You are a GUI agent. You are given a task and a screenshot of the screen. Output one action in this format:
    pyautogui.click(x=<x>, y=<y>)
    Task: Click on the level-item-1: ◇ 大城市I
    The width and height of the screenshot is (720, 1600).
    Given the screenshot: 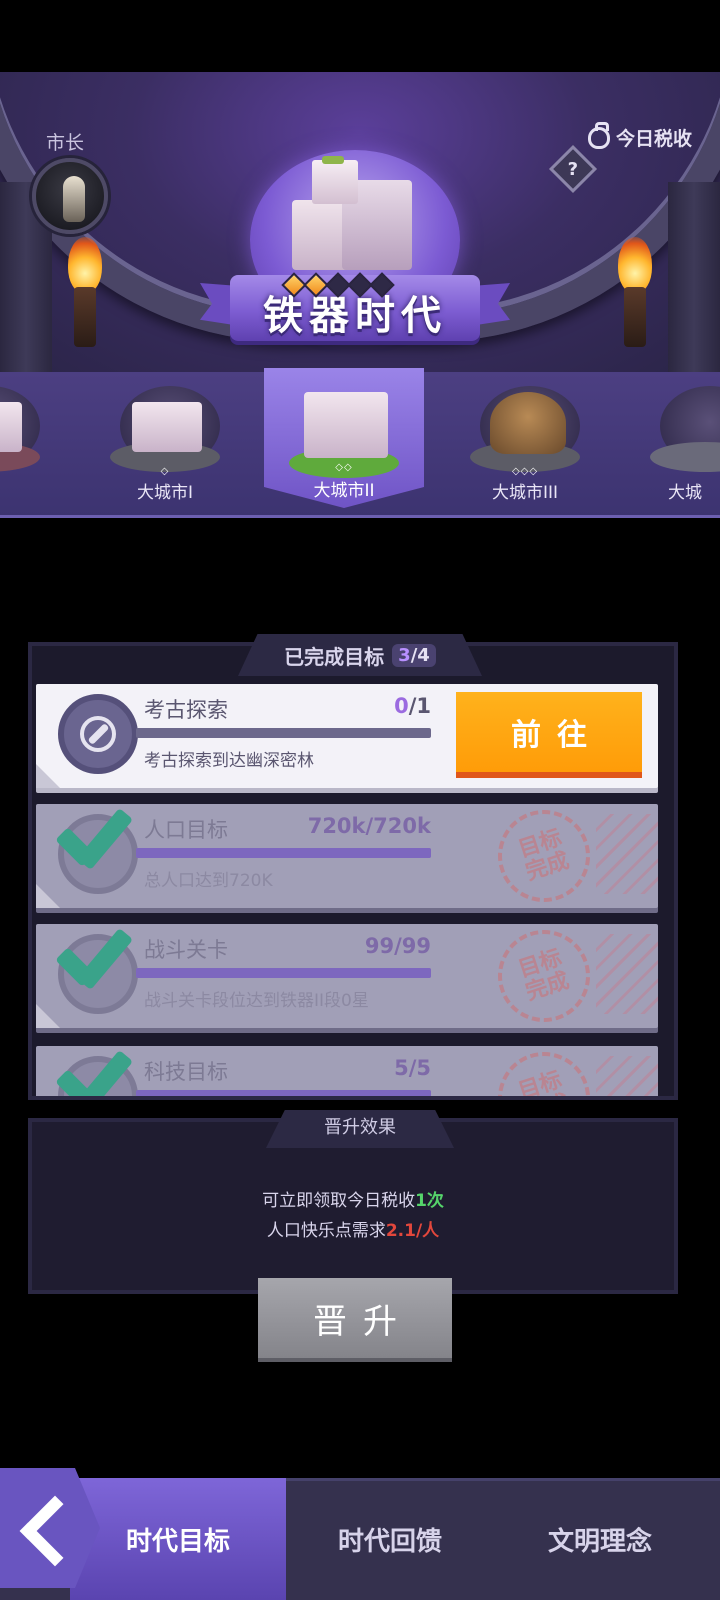 What is the action you would take?
    pyautogui.click(x=175, y=445)
    